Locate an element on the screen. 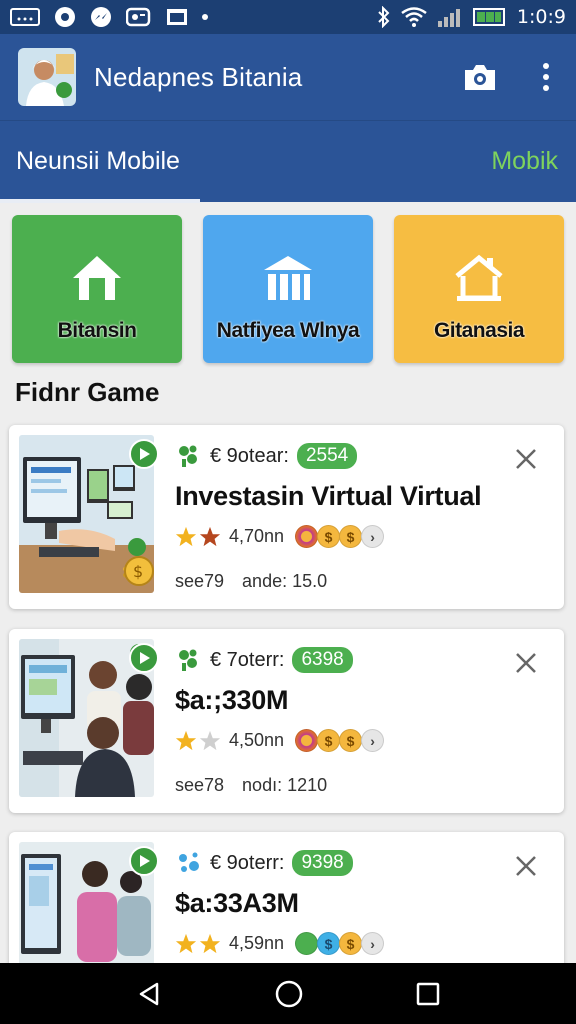 The width and height of the screenshot is (576, 1024). notification-icon is located at coordinates (25, 17).